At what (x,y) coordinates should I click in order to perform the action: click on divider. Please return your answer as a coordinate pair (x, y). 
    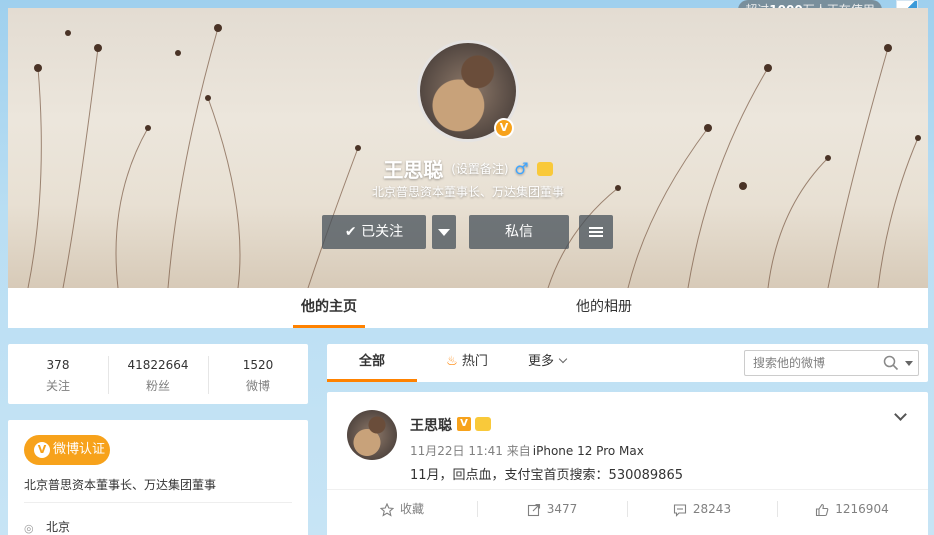
    Looking at the image, I should click on (158, 502).